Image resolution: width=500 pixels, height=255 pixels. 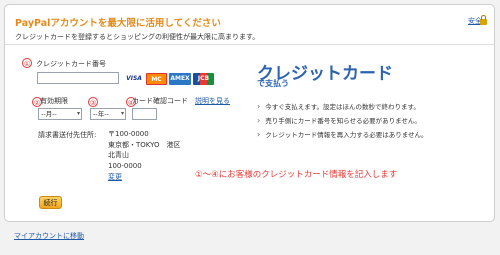 I want to click on mastercard-icon: MC, so click(x=156, y=79).